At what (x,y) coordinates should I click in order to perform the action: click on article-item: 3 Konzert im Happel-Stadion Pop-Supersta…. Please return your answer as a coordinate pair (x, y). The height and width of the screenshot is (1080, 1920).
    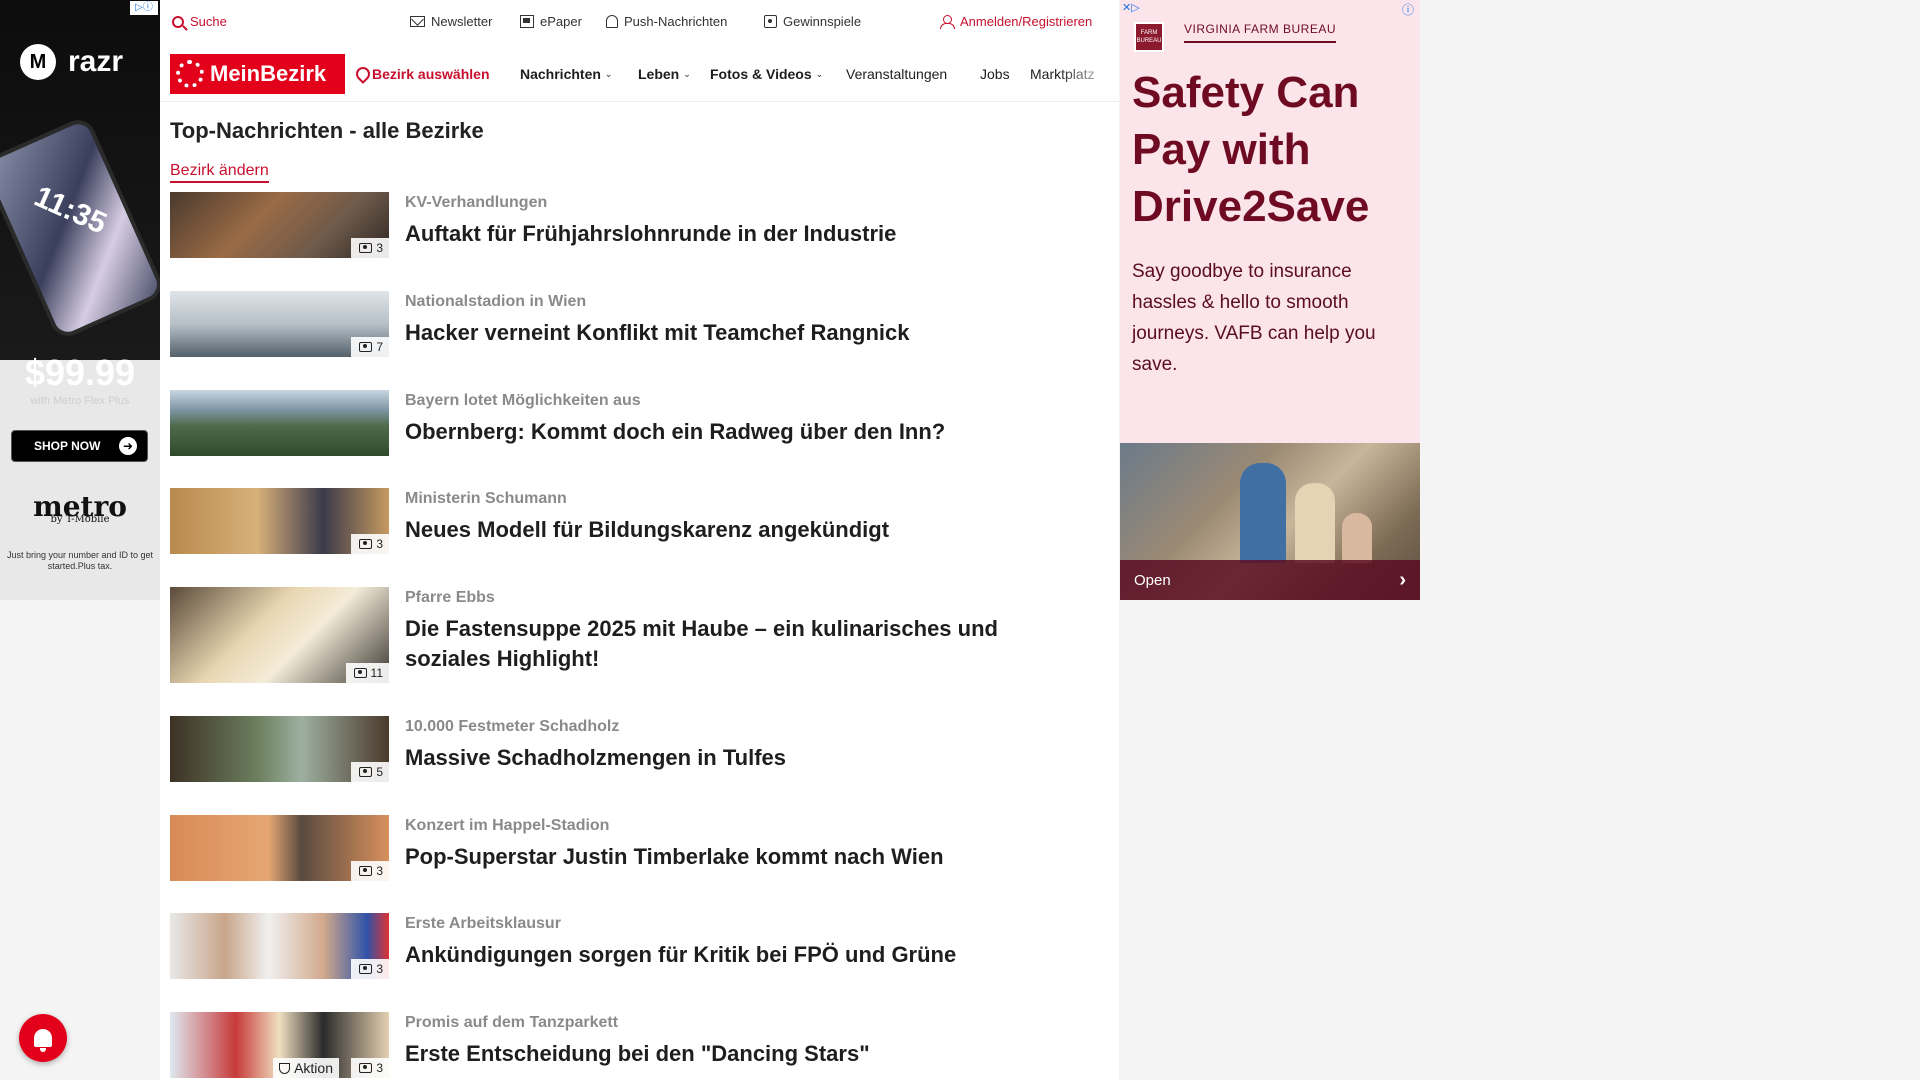
    Looking at the image, I should click on (620, 848).